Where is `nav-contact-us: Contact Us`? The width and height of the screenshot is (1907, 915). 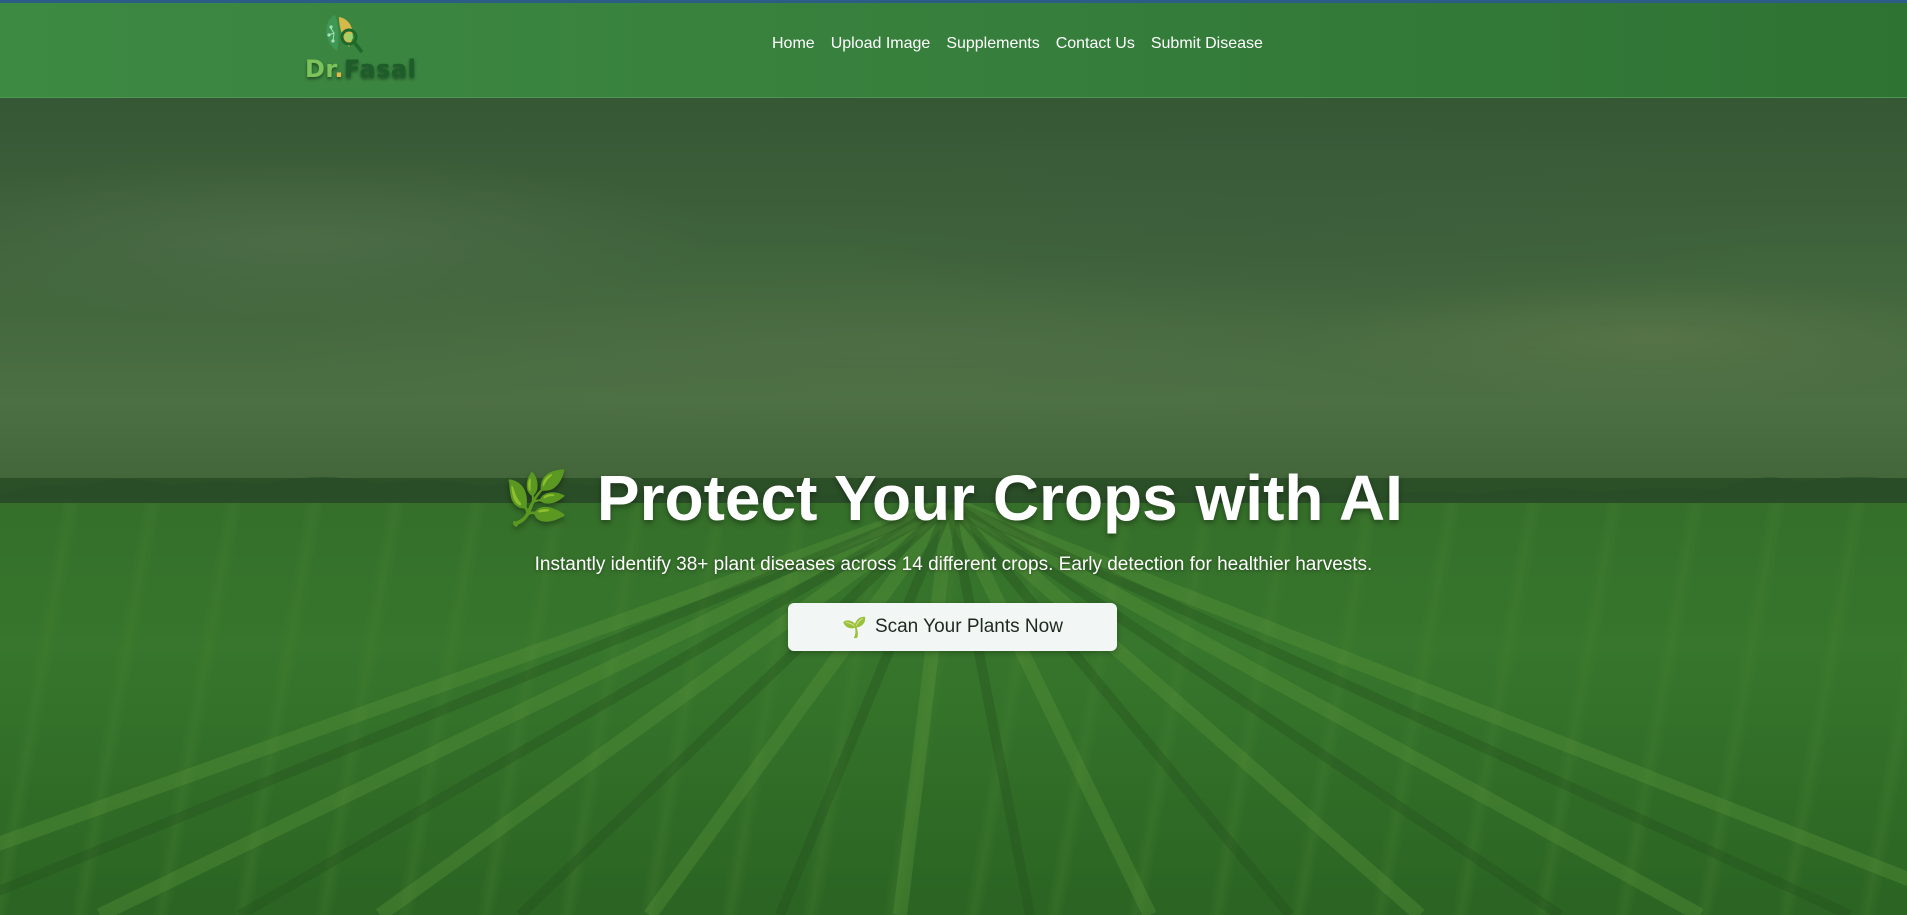
nav-contact-us: Contact Us is located at coordinates (1095, 44).